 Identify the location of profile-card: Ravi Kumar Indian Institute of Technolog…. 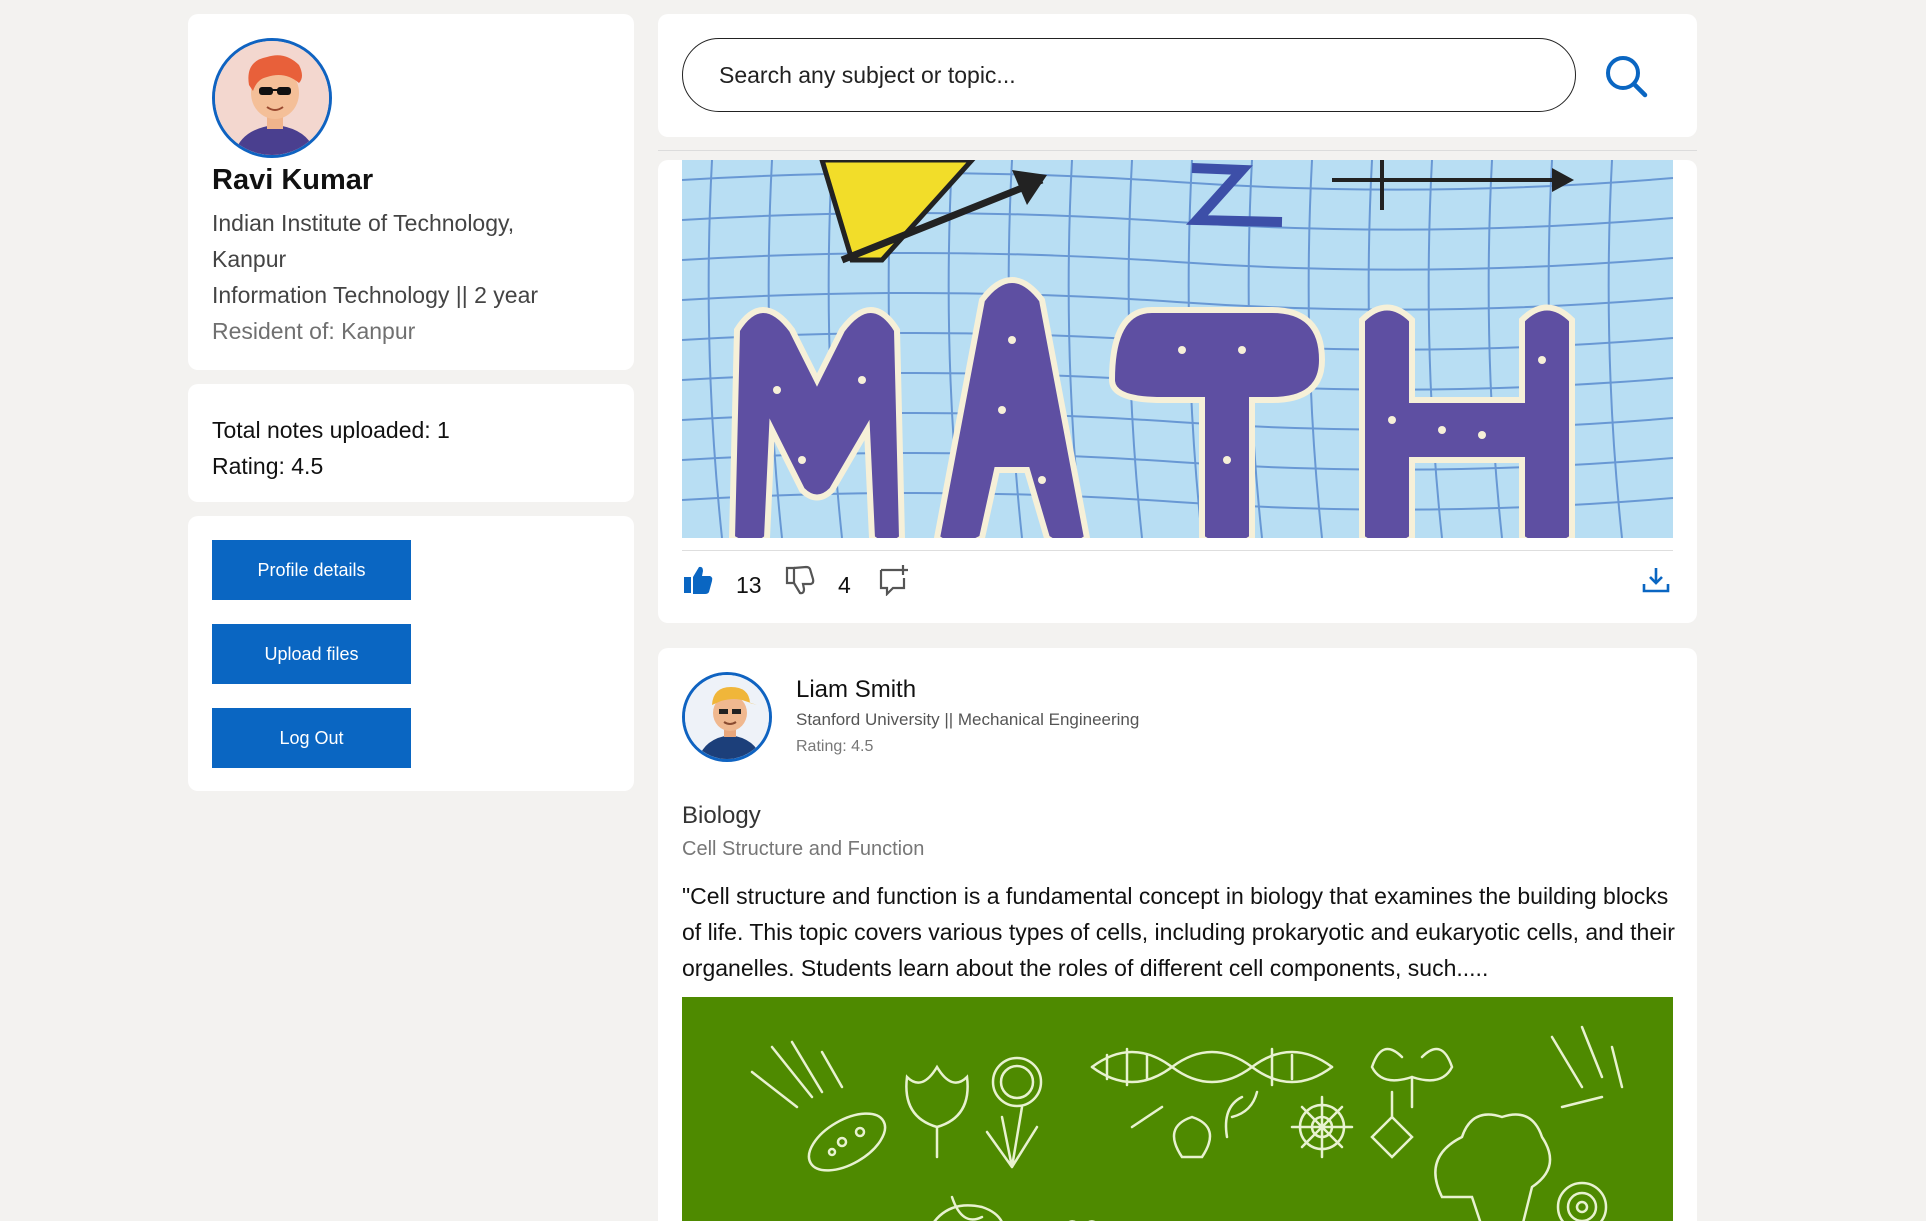
(411, 192).